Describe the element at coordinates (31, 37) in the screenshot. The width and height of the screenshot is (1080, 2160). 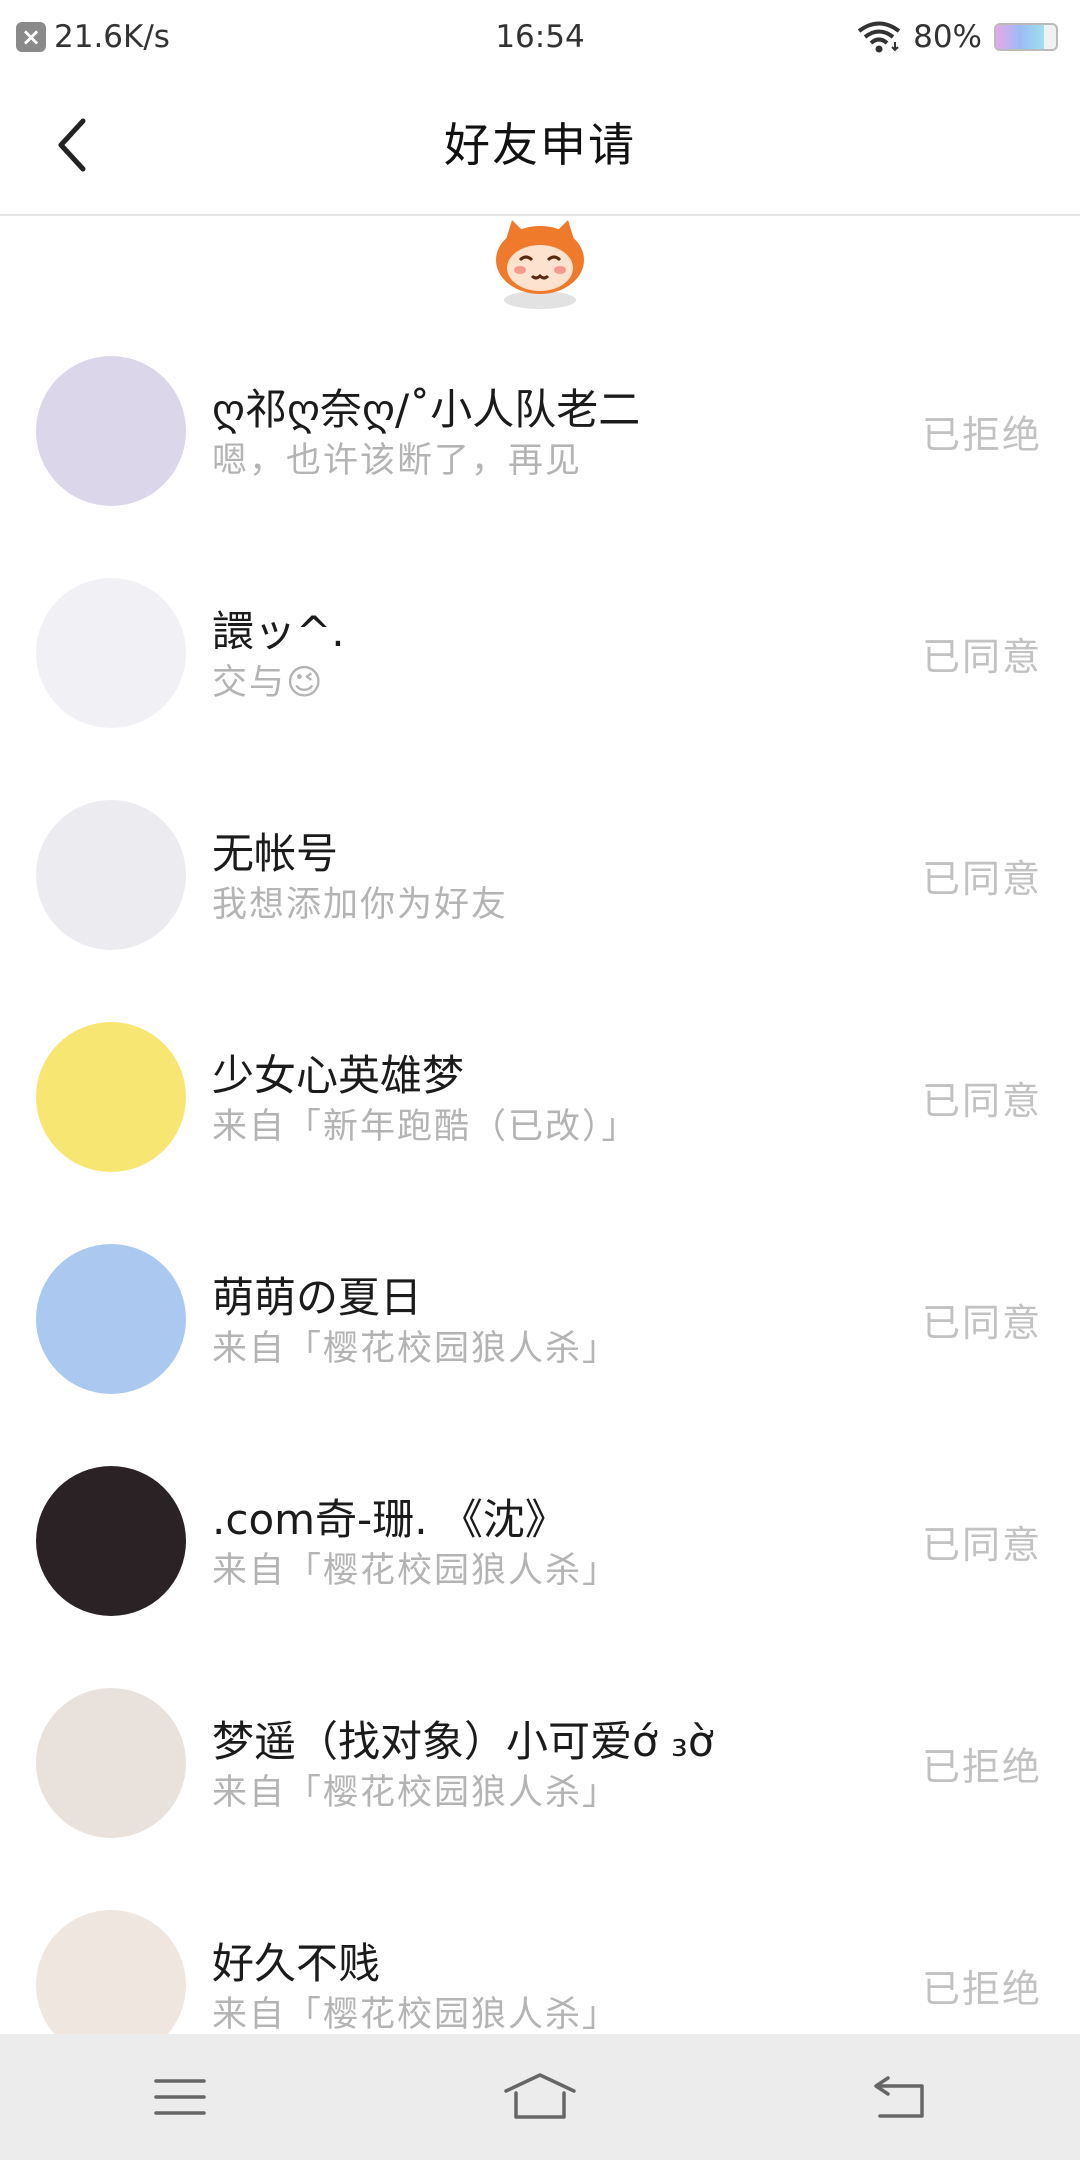
I see `notification-close-icon: ×` at that location.